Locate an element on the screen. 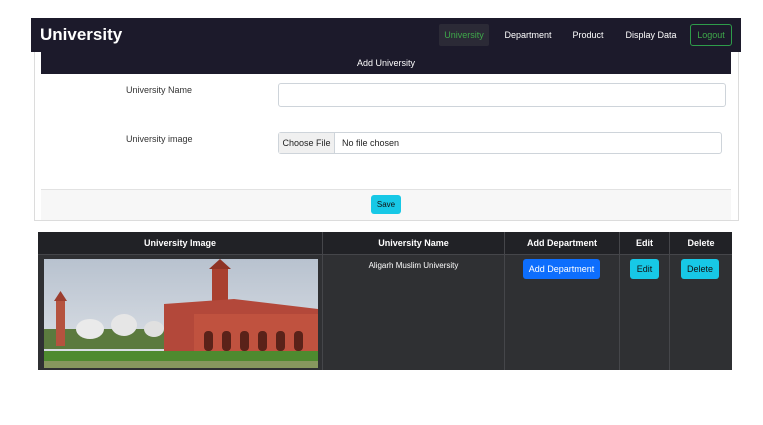 The width and height of the screenshot is (763, 425). form-header: Add University is located at coordinates (386, 63).